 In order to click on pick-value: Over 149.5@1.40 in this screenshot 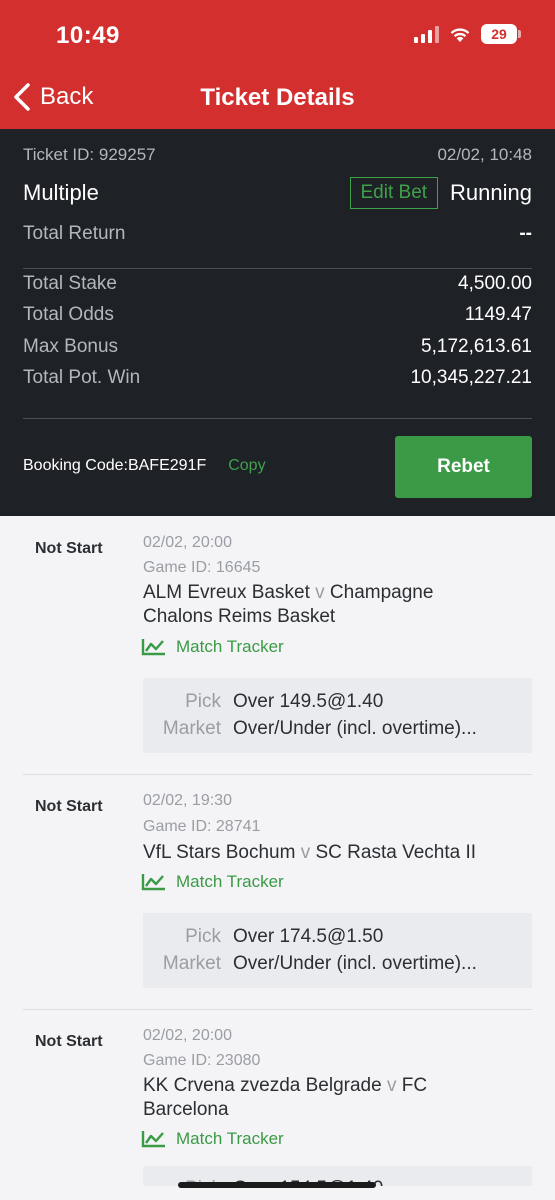, I will do `click(308, 701)`.